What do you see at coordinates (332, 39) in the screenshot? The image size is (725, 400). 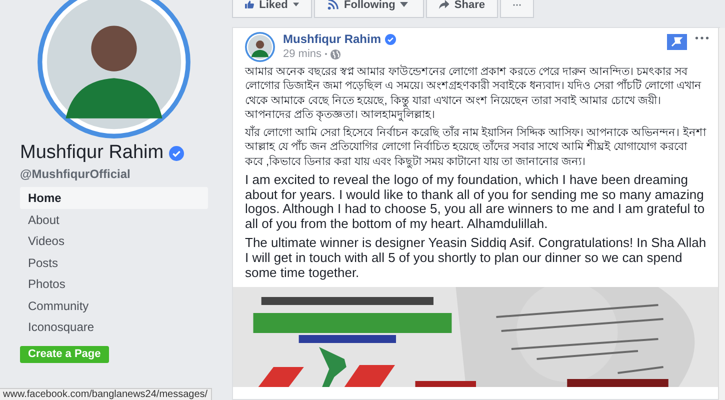 I see `author-name: Mushfiqur Rahim` at bounding box center [332, 39].